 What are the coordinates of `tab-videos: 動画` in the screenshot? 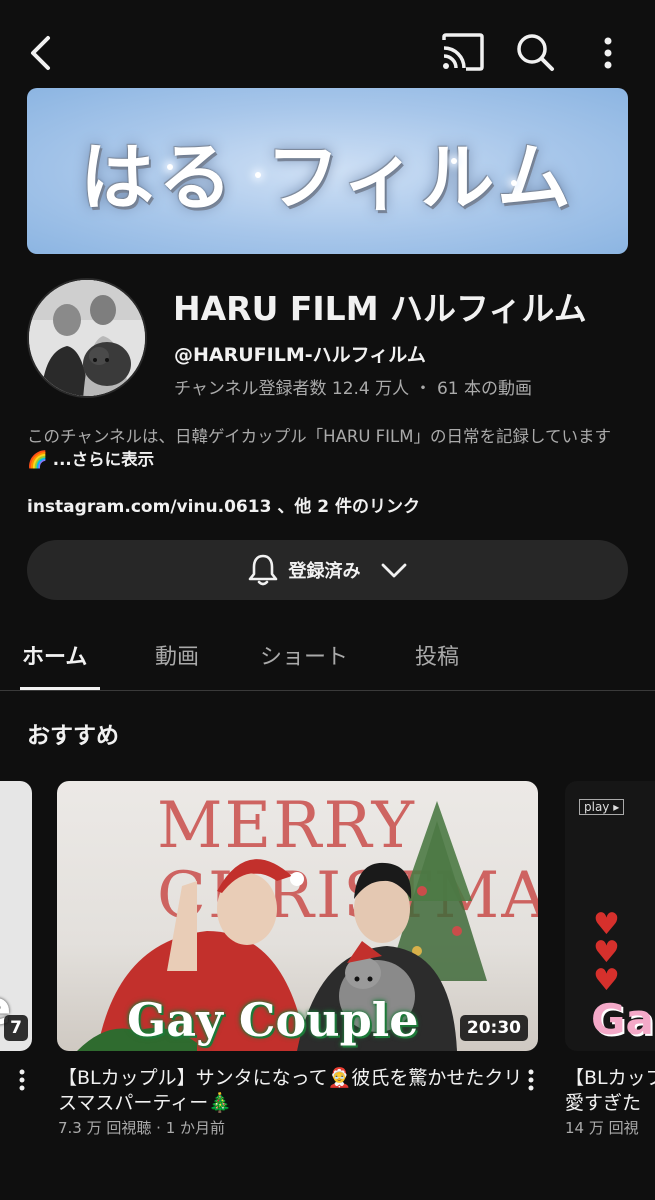 It's located at (177, 655).